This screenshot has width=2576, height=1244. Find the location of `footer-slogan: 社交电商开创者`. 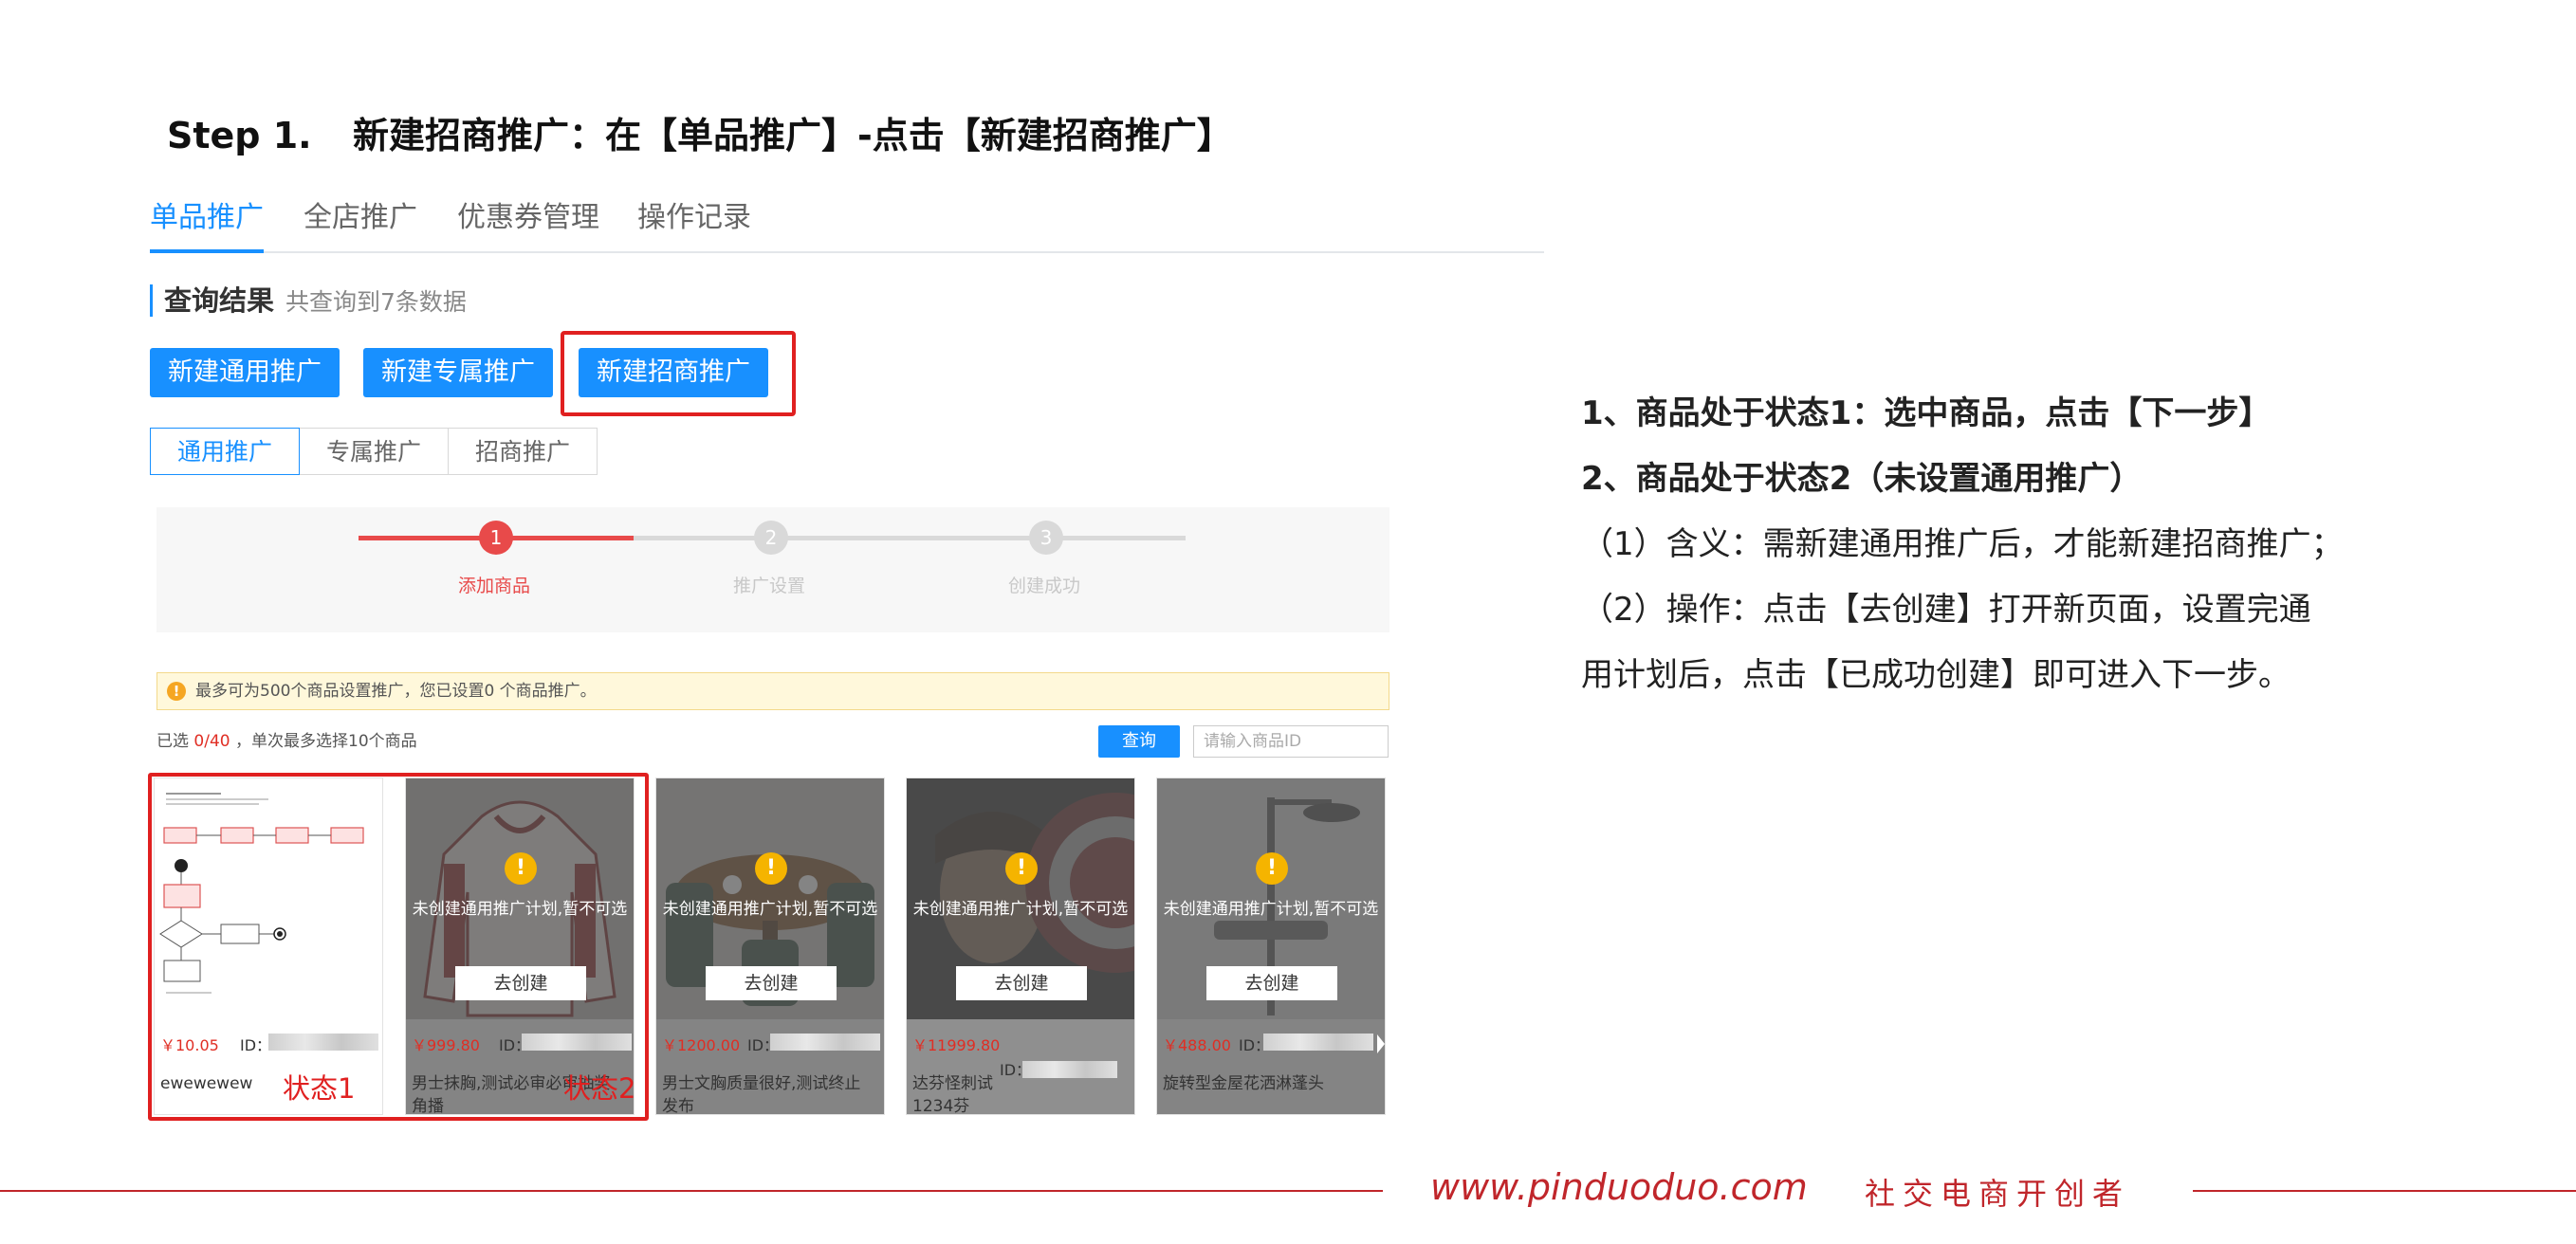

footer-slogan: 社交电商开创者 is located at coordinates (1998, 1194).